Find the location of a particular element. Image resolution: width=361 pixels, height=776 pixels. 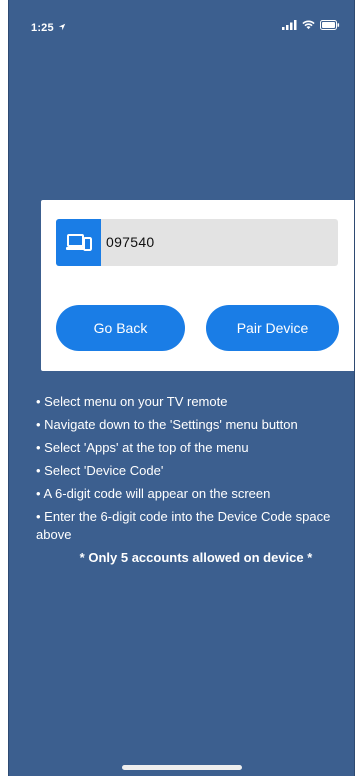

device-code-field: 097540 is located at coordinates (197, 242).